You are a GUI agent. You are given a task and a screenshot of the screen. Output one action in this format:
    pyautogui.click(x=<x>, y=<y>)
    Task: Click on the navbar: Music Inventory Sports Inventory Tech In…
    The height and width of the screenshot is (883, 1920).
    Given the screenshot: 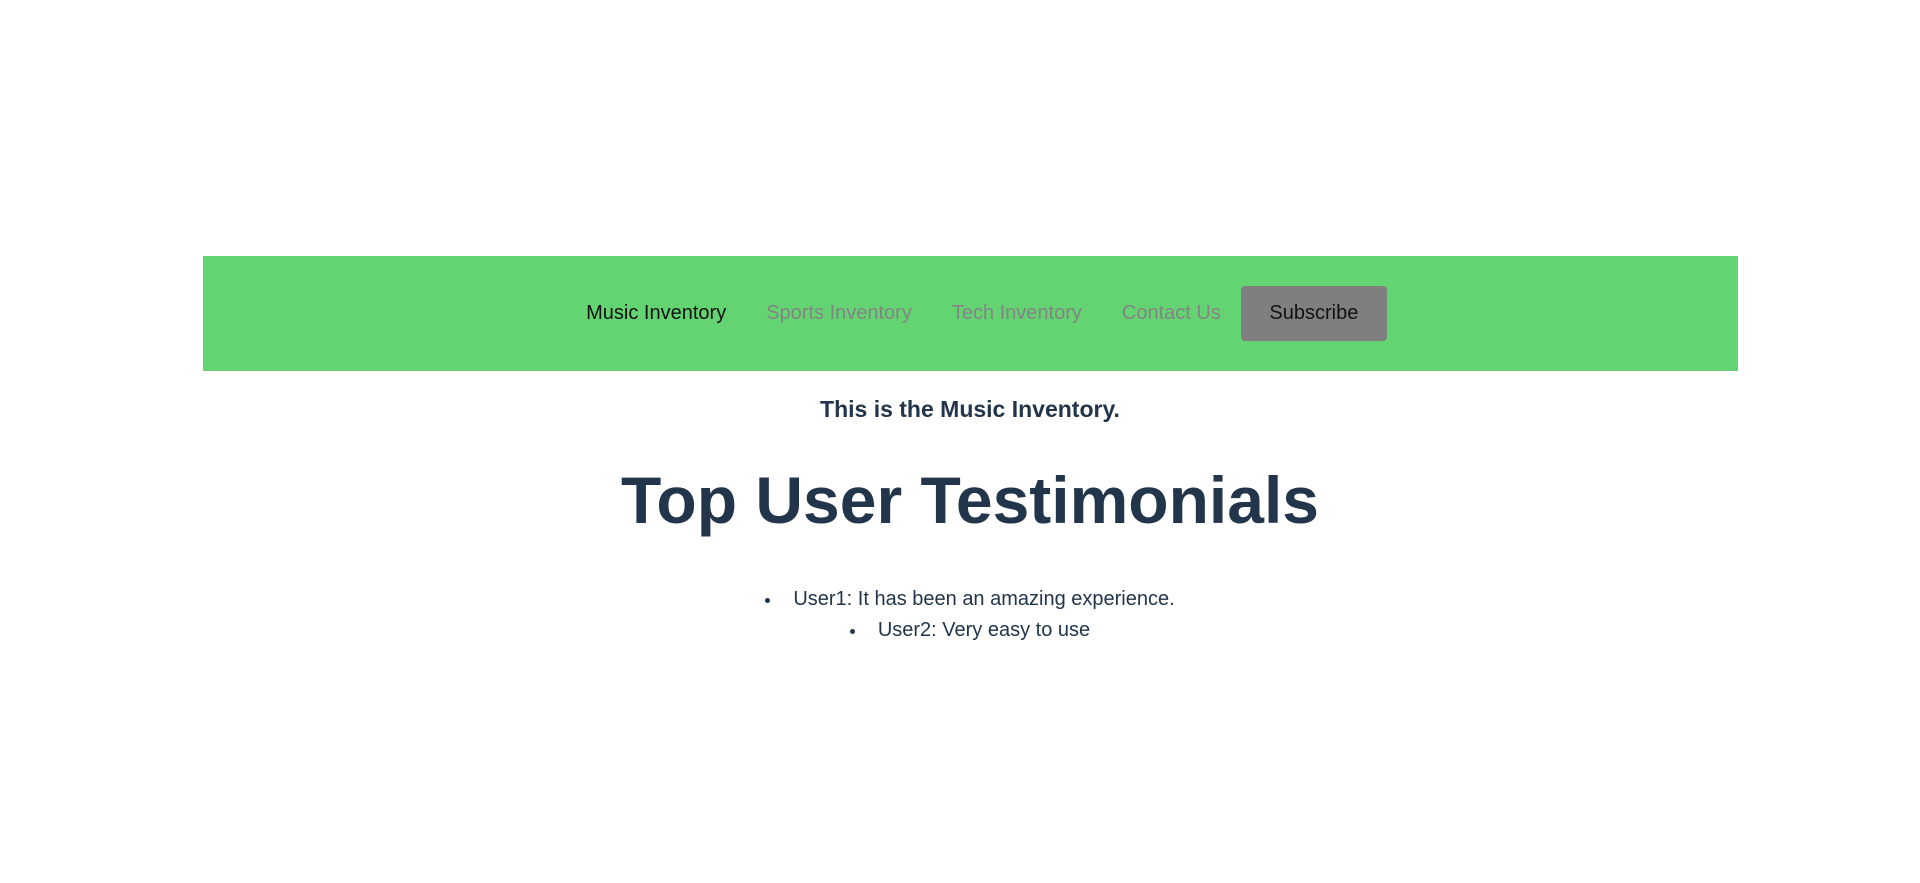 What is the action you would take?
    pyautogui.click(x=970, y=313)
    